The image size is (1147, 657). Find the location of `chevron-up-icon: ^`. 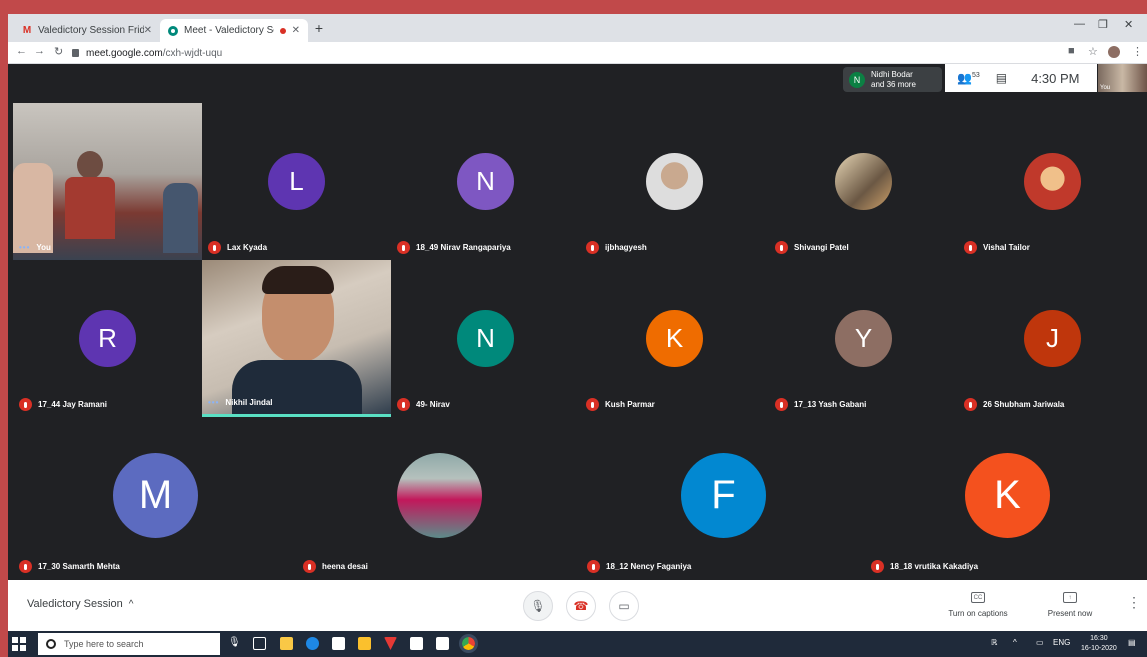

chevron-up-icon: ^ is located at coordinates (1015, 642).